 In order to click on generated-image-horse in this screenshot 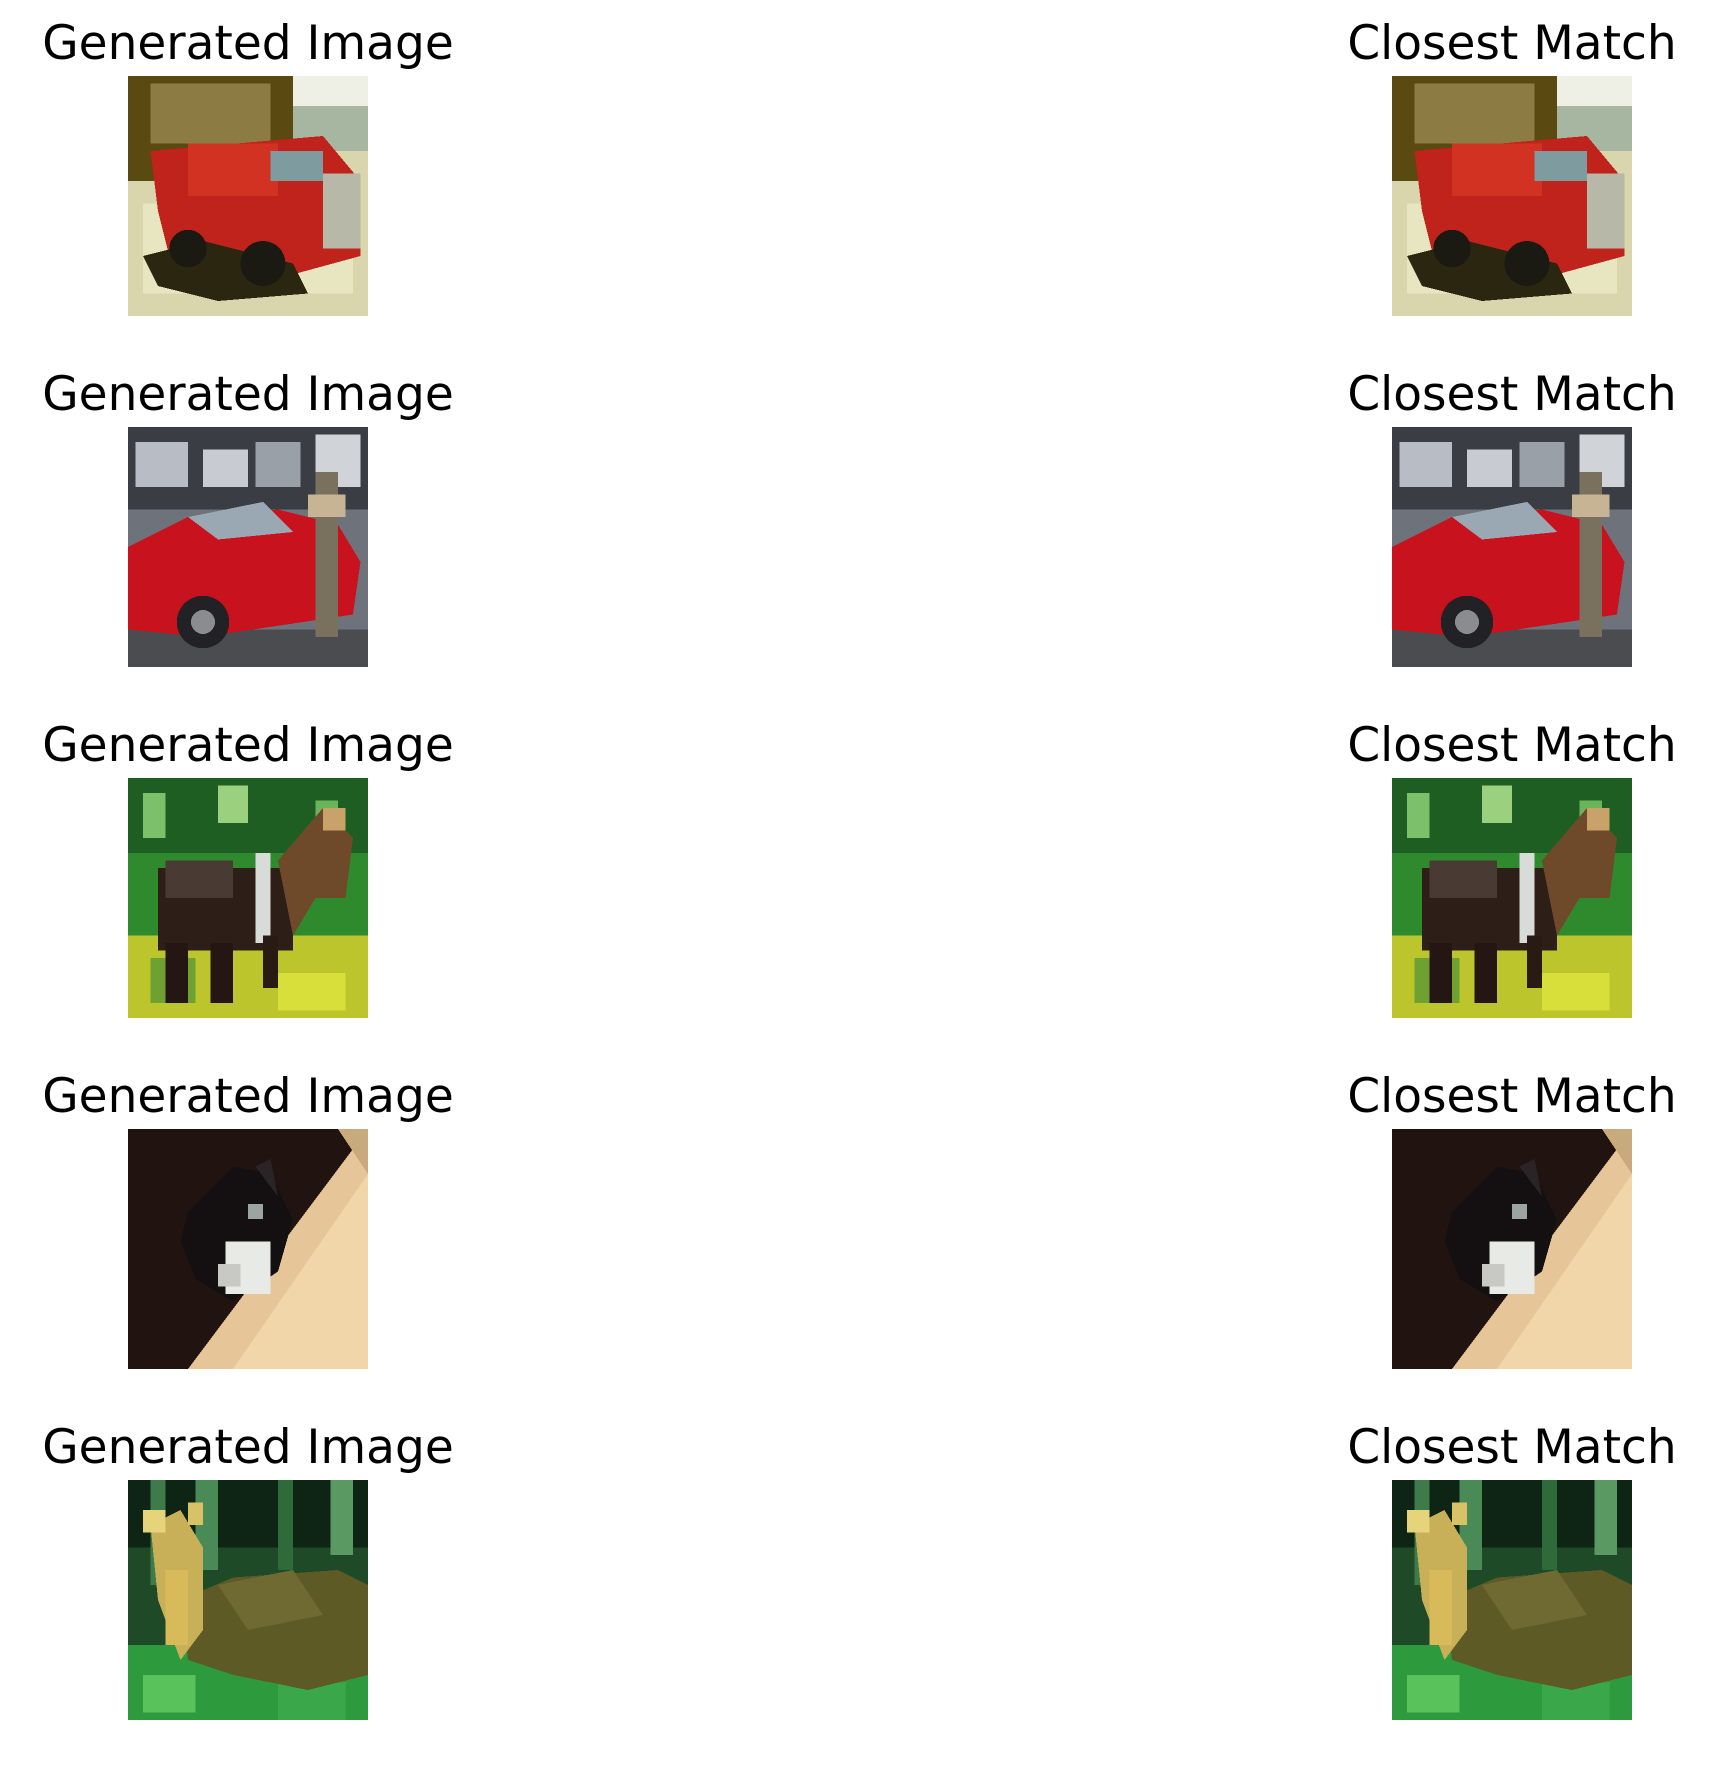, I will do `click(248, 898)`.